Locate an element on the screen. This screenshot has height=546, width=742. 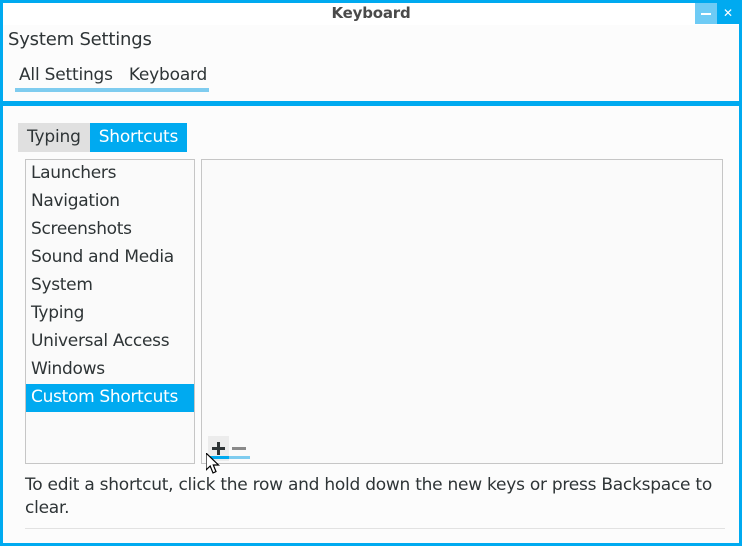
minimize-button is located at coordinates (706, 13).